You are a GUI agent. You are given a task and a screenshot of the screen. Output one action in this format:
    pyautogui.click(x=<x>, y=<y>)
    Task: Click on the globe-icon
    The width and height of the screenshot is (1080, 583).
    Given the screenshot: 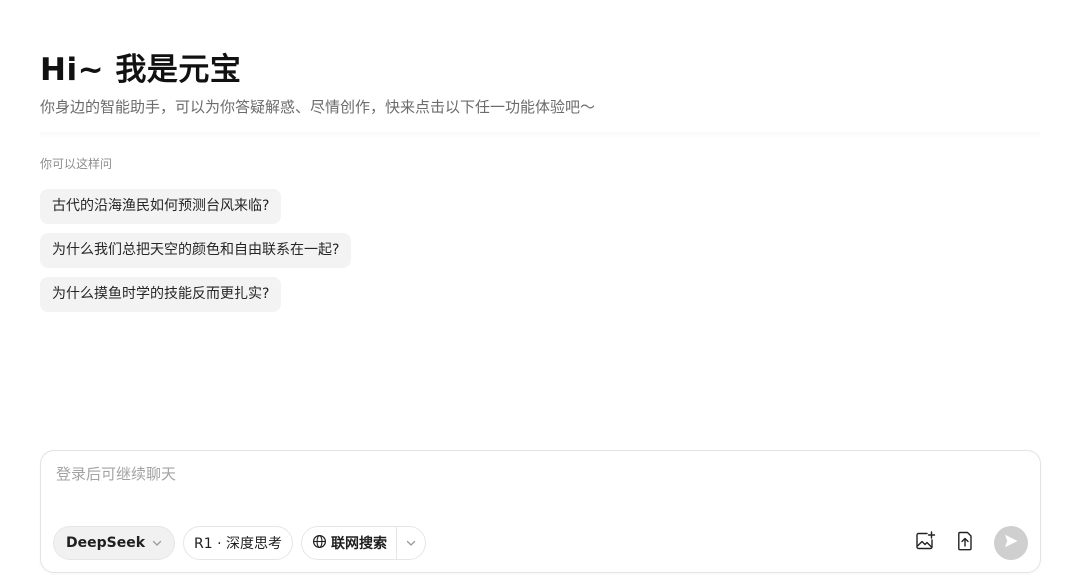 What is the action you would take?
    pyautogui.click(x=319, y=543)
    